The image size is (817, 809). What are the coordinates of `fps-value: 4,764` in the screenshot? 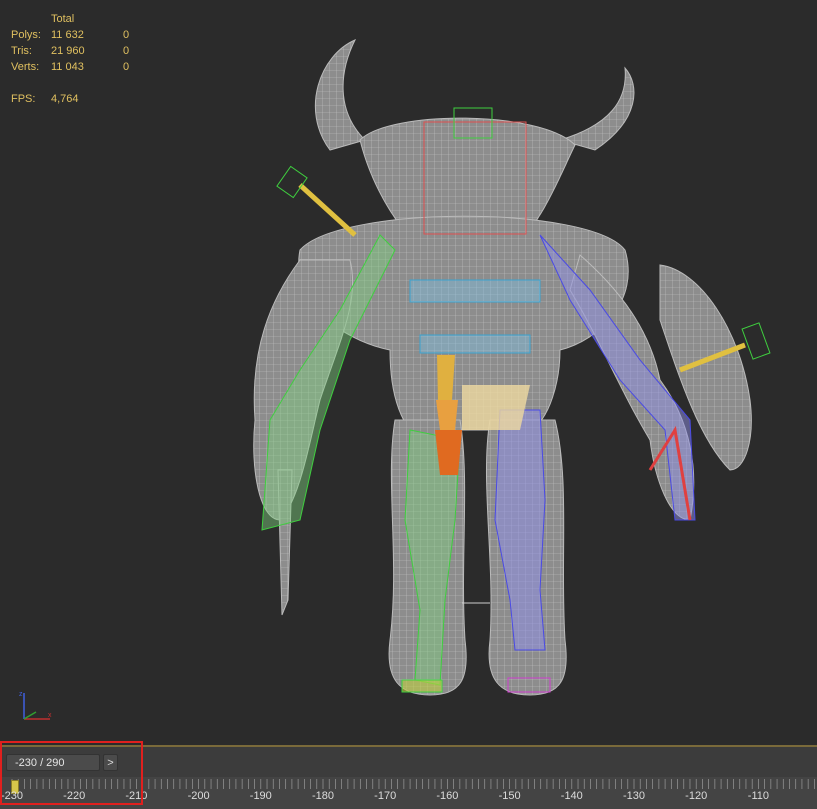 It's located at (65, 99).